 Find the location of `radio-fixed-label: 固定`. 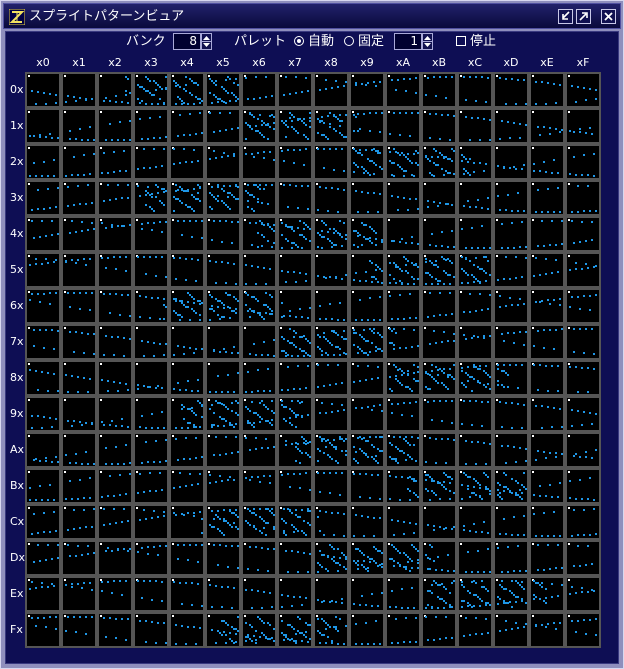

radio-fixed-label: 固定 is located at coordinates (371, 42).